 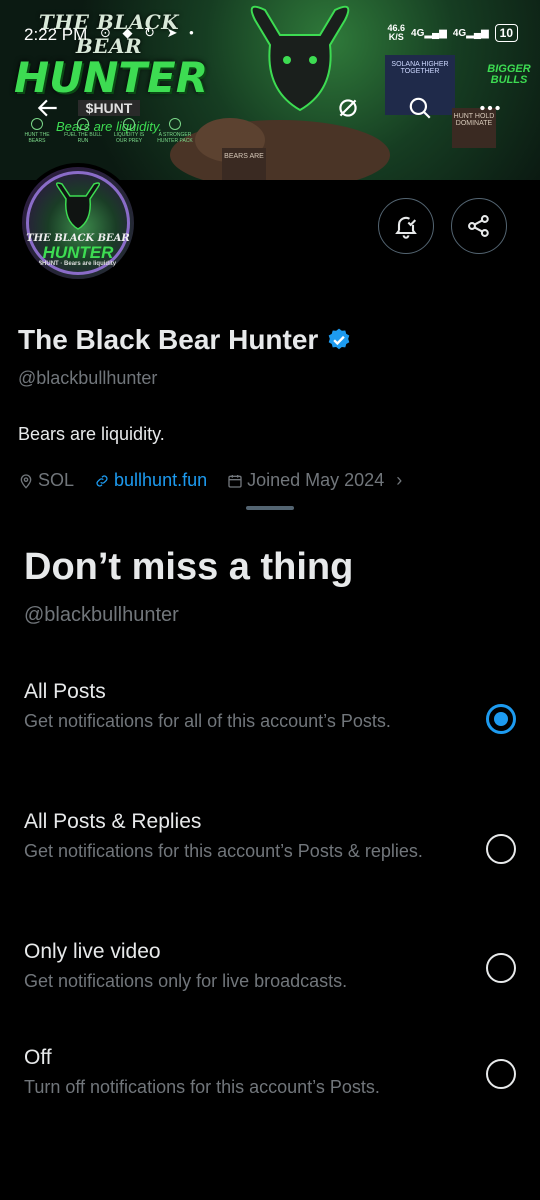 I want to click on profile-name: The Black Bear Hunter, so click(x=185, y=340).